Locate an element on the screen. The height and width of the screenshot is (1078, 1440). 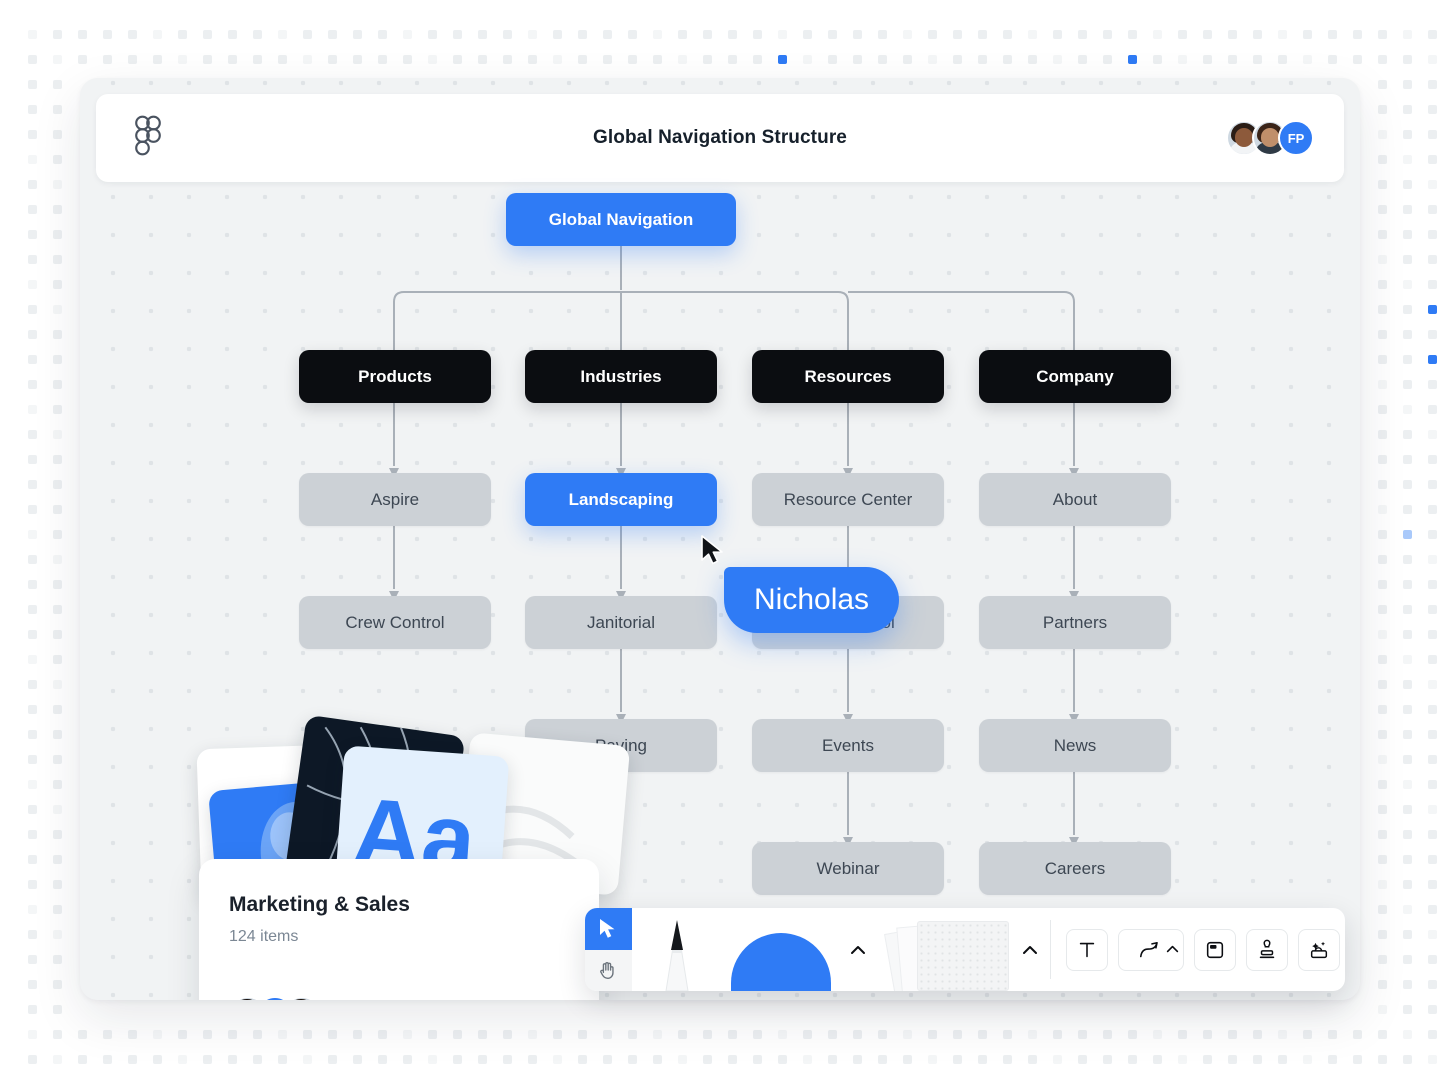
diagram-node-crew-control: Crew Control is located at coordinates (395, 622).